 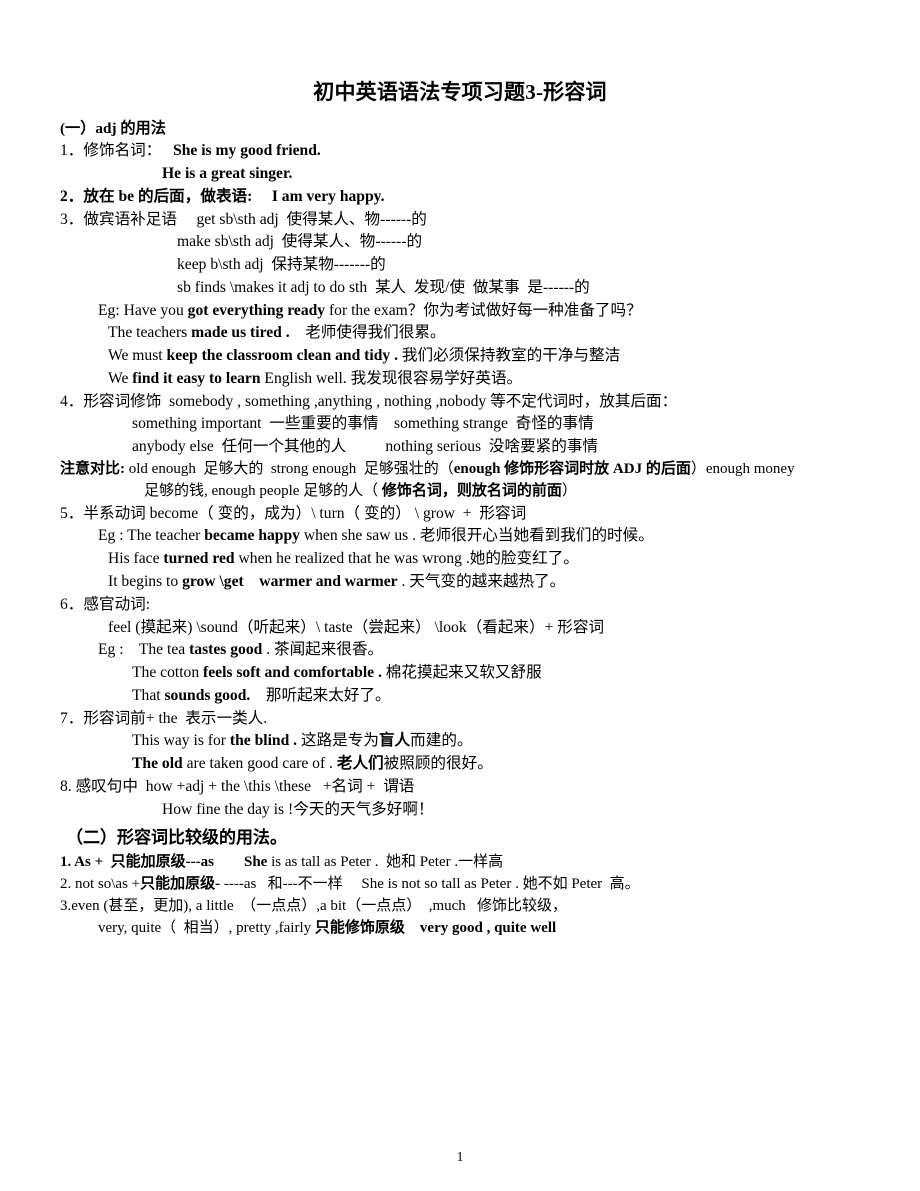 What do you see at coordinates (255, 861) in the screenshot?
I see `comparative-item-1-bold: She` at bounding box center [255, 861].